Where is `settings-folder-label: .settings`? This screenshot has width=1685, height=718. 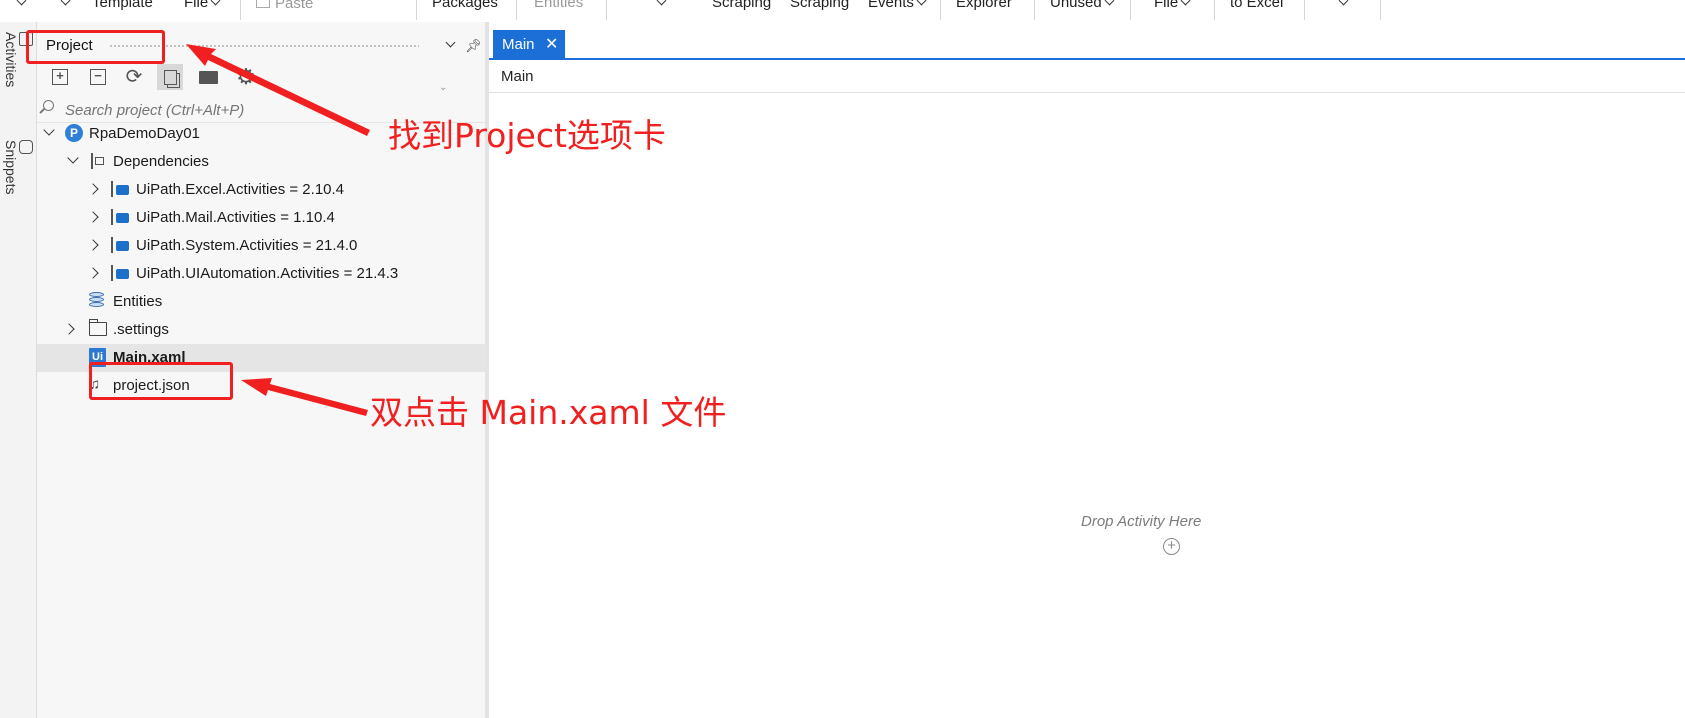
settings-folder-label: .settings is located at coordinates (141, 329).